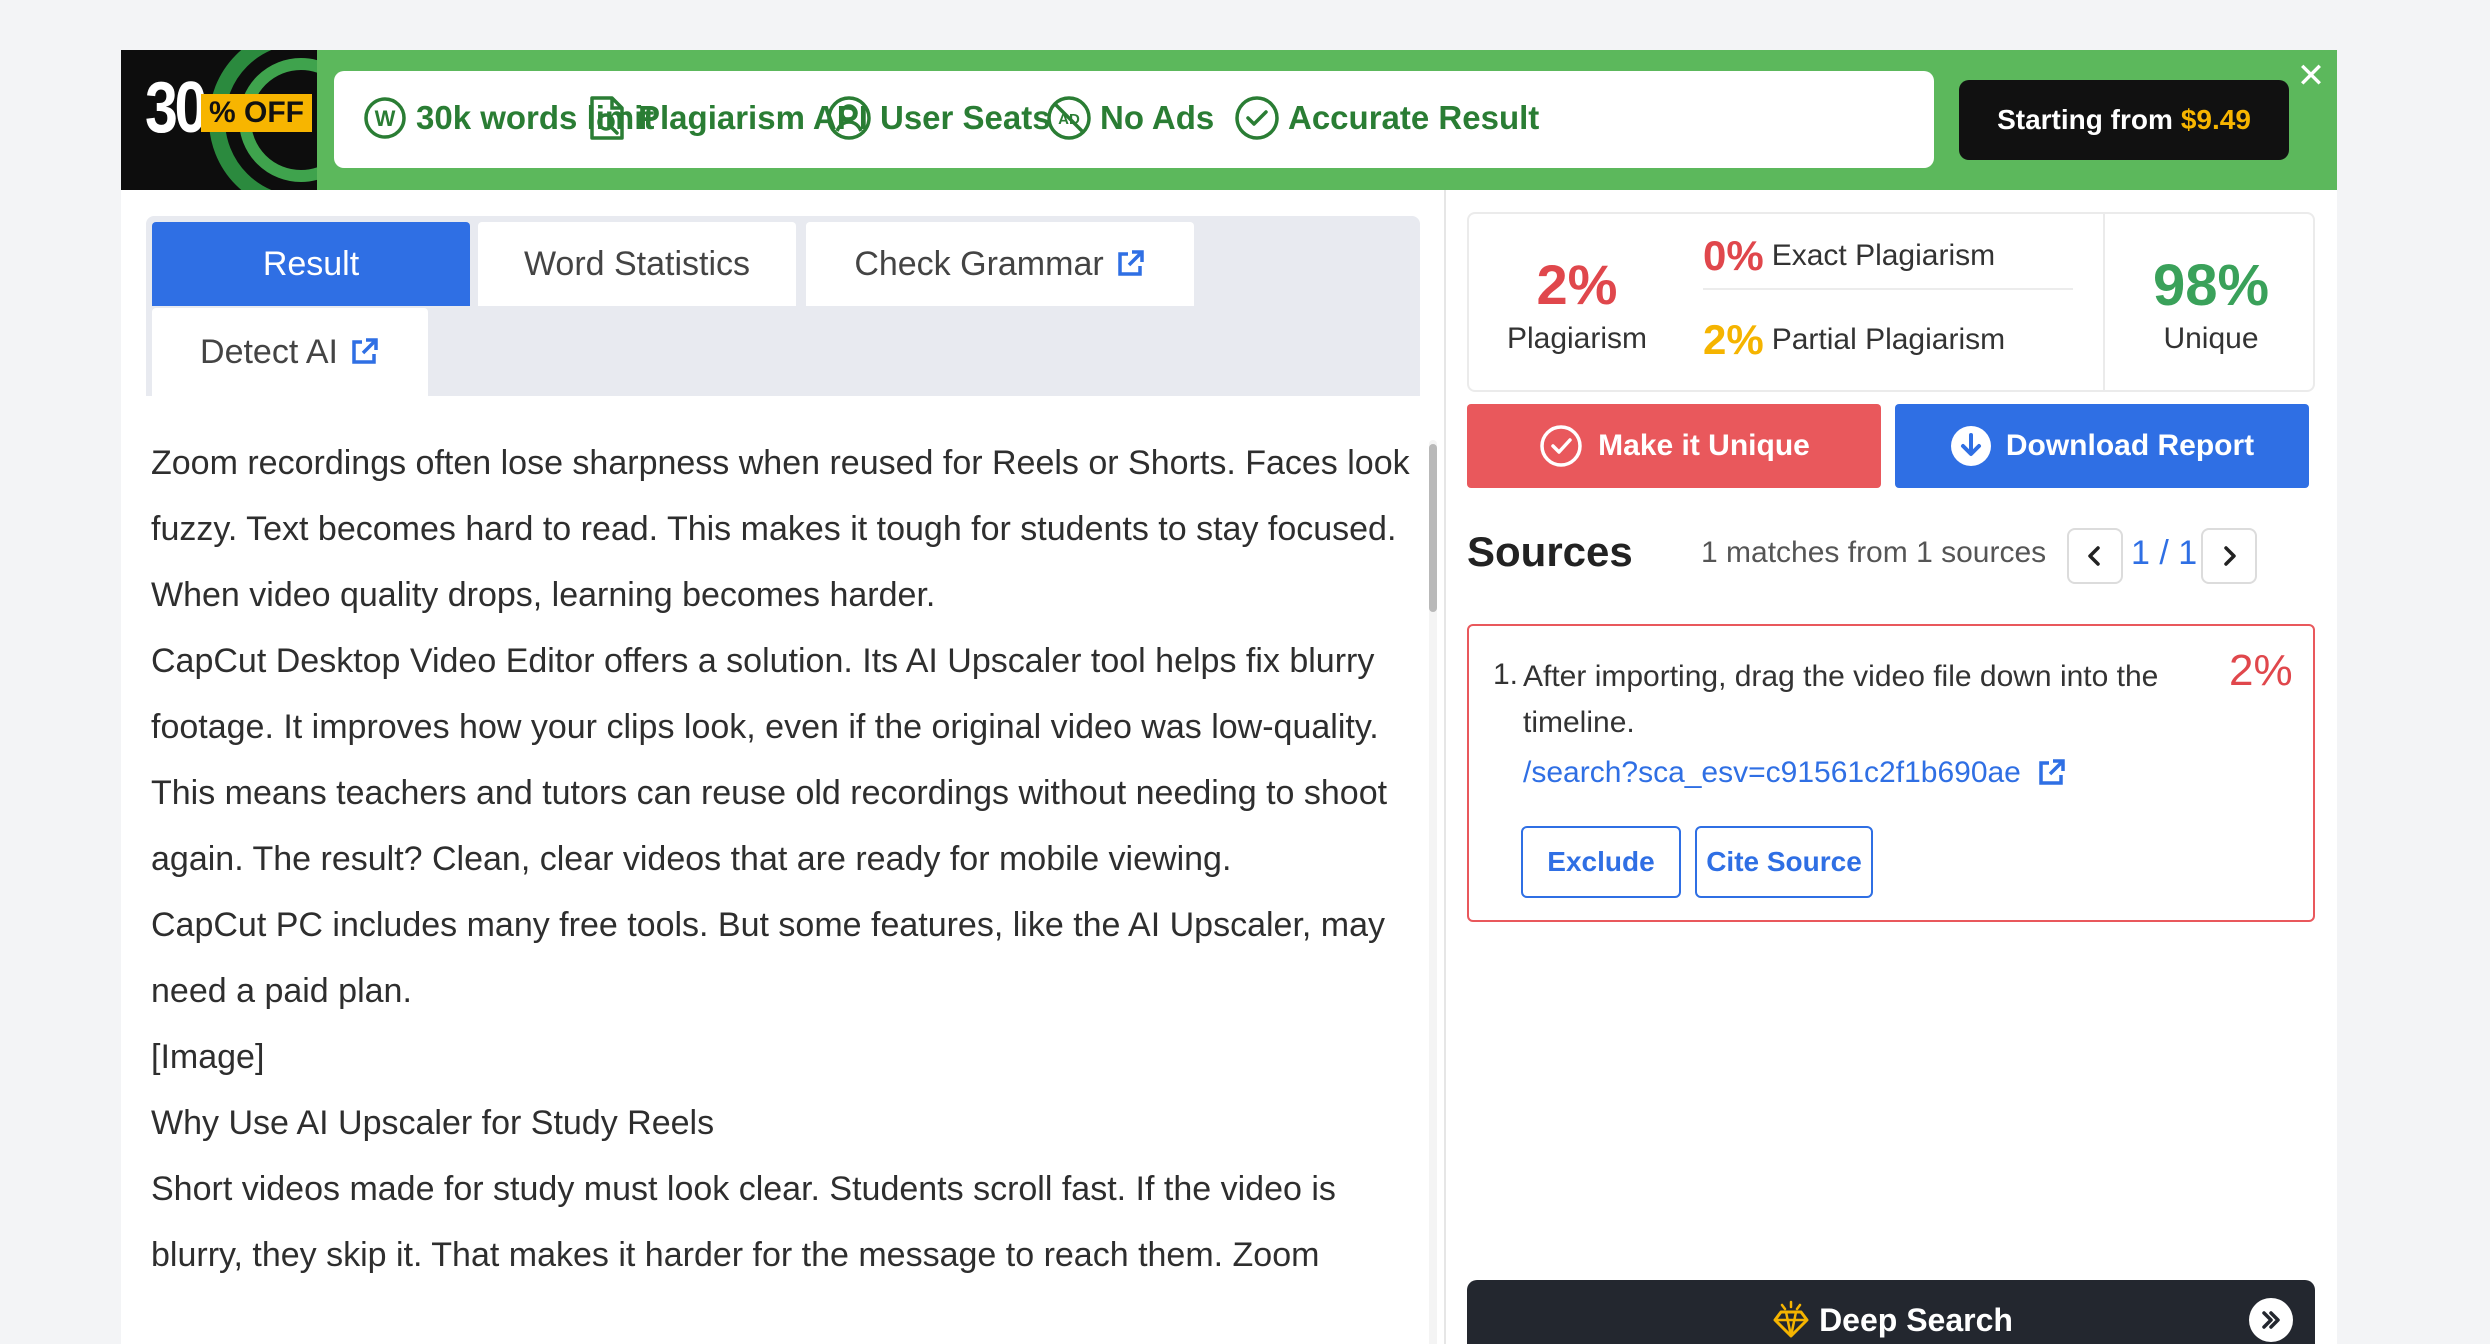 This screenshot has height=1344, width=2490. What do you see at coordinates (1157, 117) in the screenshot?
I see `feature-label: No Ads` at bounding box center [1157, 117].